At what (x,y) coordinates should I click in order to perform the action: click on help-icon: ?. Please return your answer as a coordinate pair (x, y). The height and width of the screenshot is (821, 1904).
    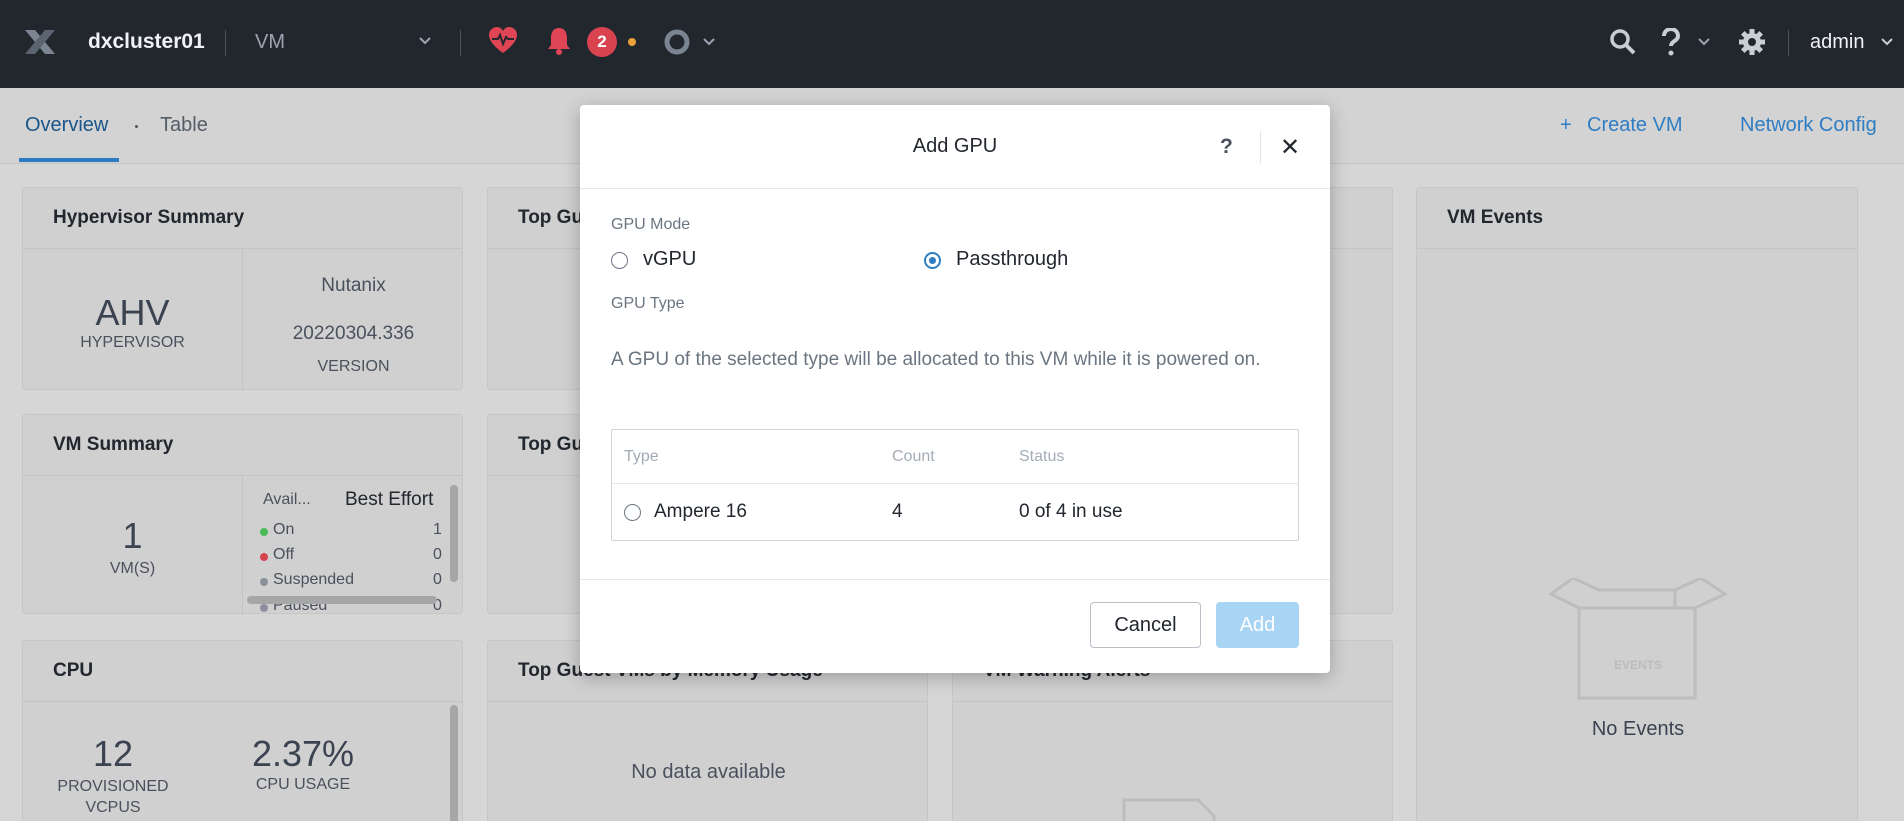
    Looking at the image, I should click on (1226, 147).